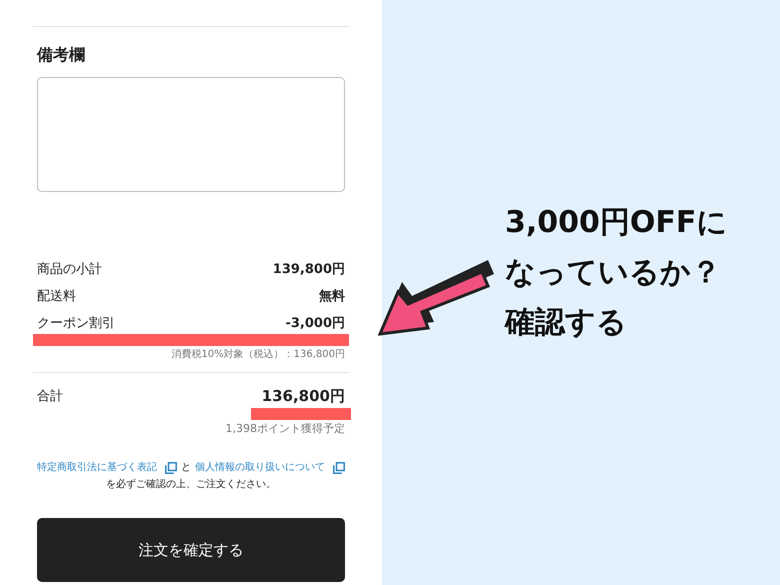  Describe the element at coordinates (260, 467) in the screenshot. I see `privacy-link: 個人情報の取り扱いについて` at that location.